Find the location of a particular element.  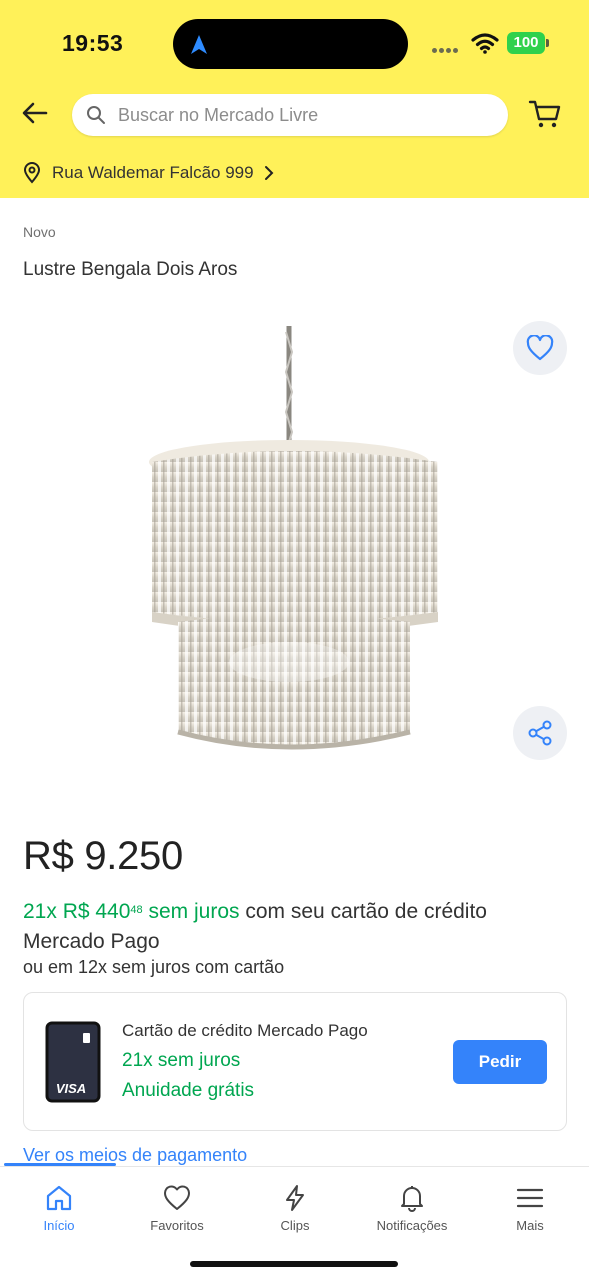

nav-item-favoritos: Favoritos is located at coordinates (177, 1213).